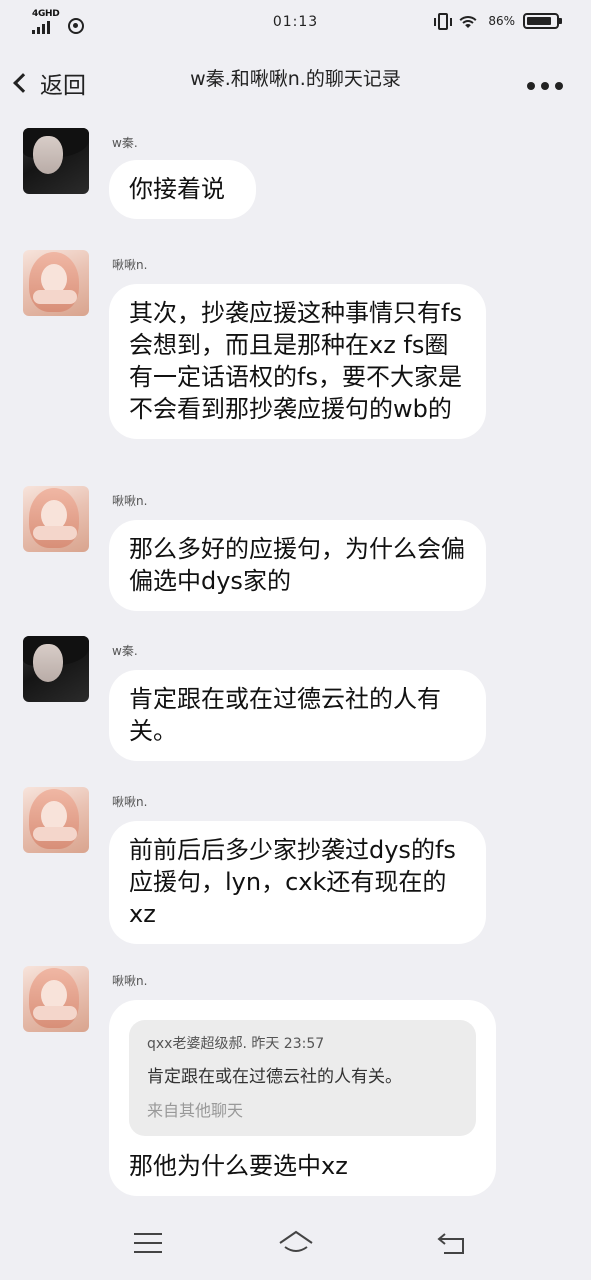  I want to click on status-right: 86%, so click(498, 21).